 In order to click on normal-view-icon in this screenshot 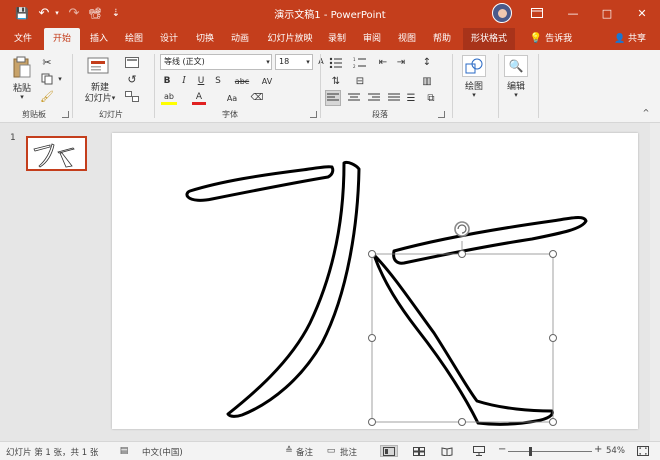, I will do `click(389, 451)`.